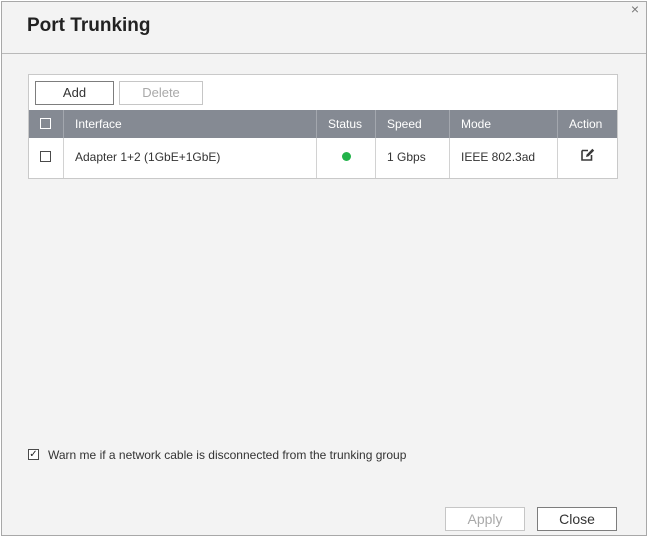  I want to click on column-header-speed: Speed, so click(413, 124).